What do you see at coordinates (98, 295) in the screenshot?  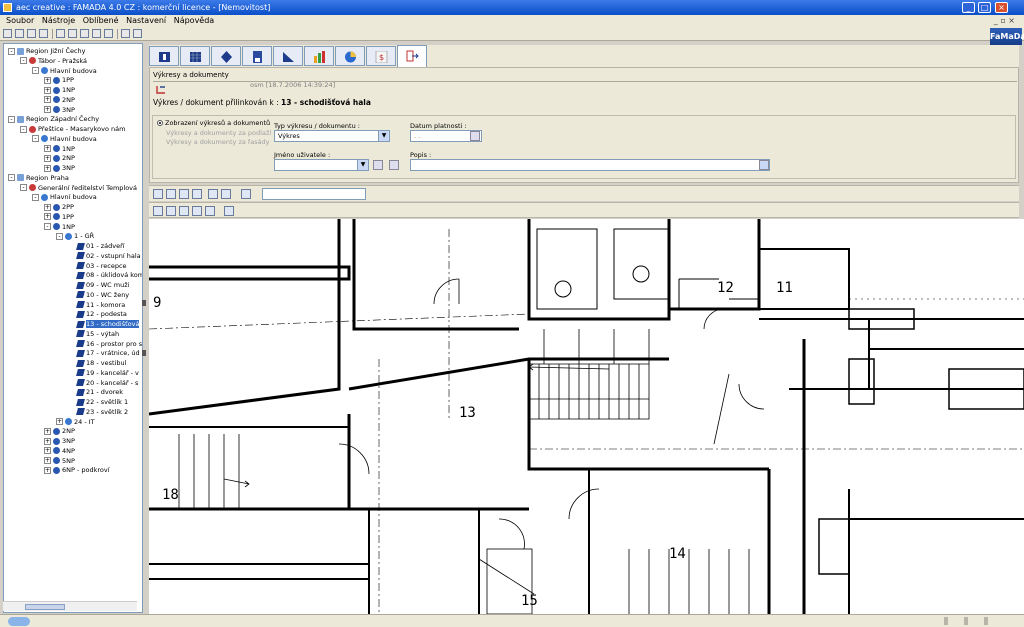 I see `tree-node: 10 - WC ženy` at bounding box center [98, 295].